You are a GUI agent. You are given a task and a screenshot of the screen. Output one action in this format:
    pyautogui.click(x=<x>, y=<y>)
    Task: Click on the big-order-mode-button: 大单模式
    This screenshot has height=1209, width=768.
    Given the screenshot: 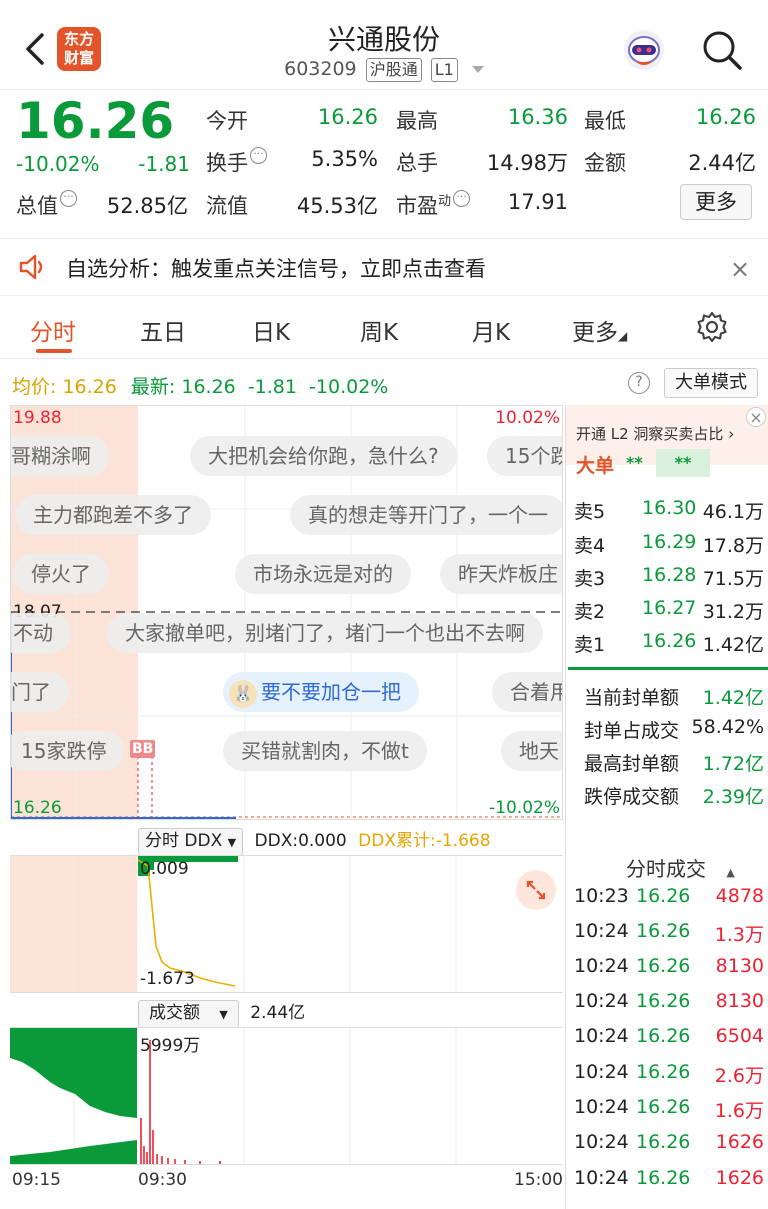 What is the action you would take?
    pyautogui.click(x=711, y=383)
    